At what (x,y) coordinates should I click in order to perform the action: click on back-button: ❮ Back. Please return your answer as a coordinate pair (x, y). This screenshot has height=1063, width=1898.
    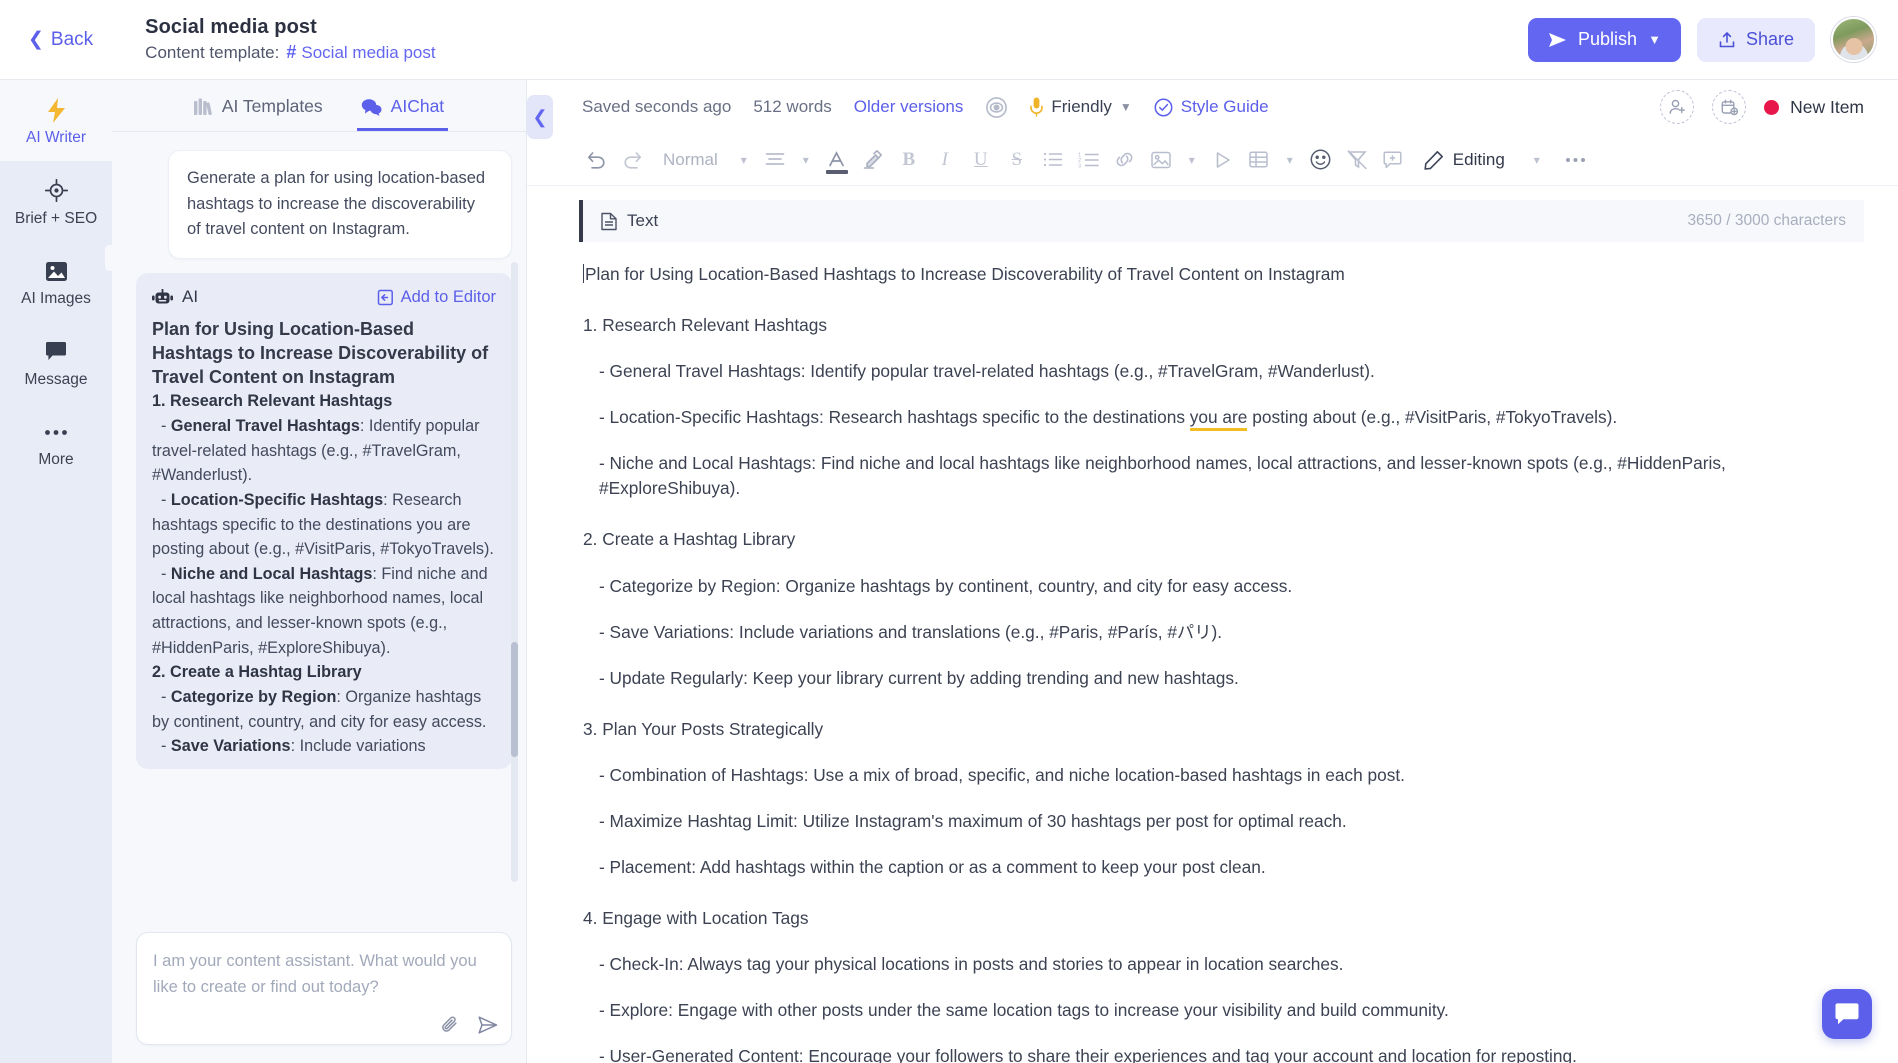
    Looking at the image, I should click on (60, 40).